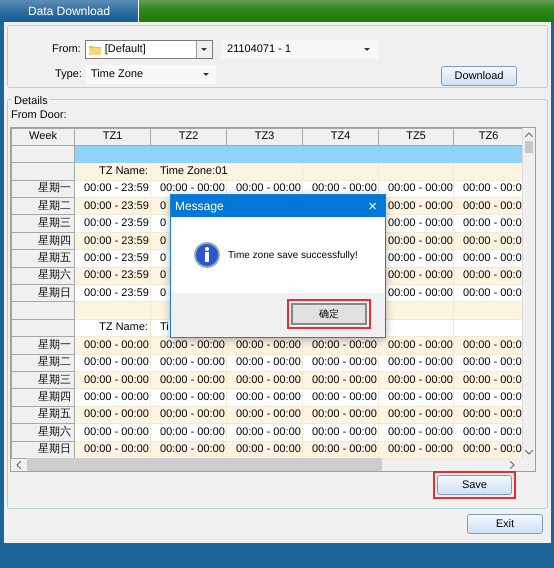 This screenshot has height=568, width=554. Describe the element at coordinates (529, 134) in the screenshot. I see `scroll-up-icon` at that location.